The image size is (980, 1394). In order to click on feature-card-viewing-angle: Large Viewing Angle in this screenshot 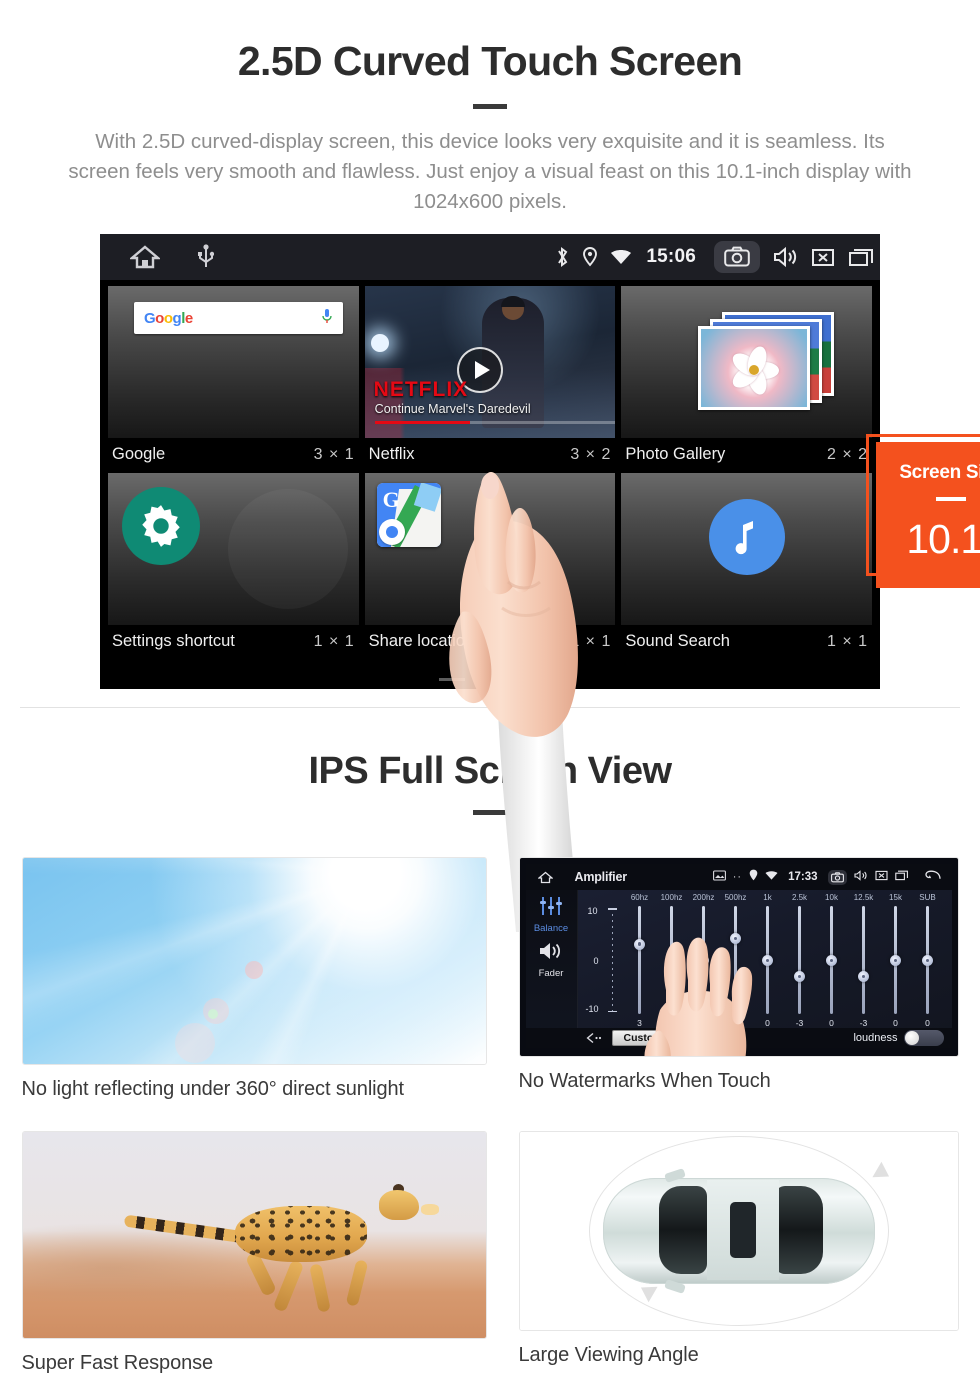, I will do `click(738, 1253)`.